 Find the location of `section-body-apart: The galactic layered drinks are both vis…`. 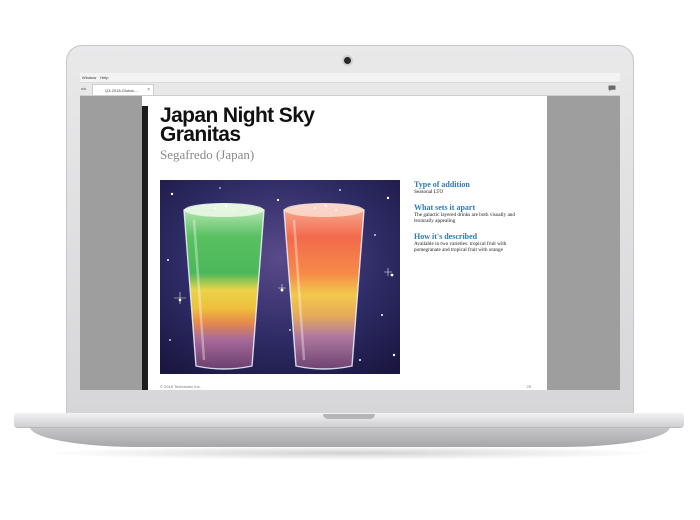

section-body-apart: The galactic layered drinks are both vis… is located at coordinates (464, 218).